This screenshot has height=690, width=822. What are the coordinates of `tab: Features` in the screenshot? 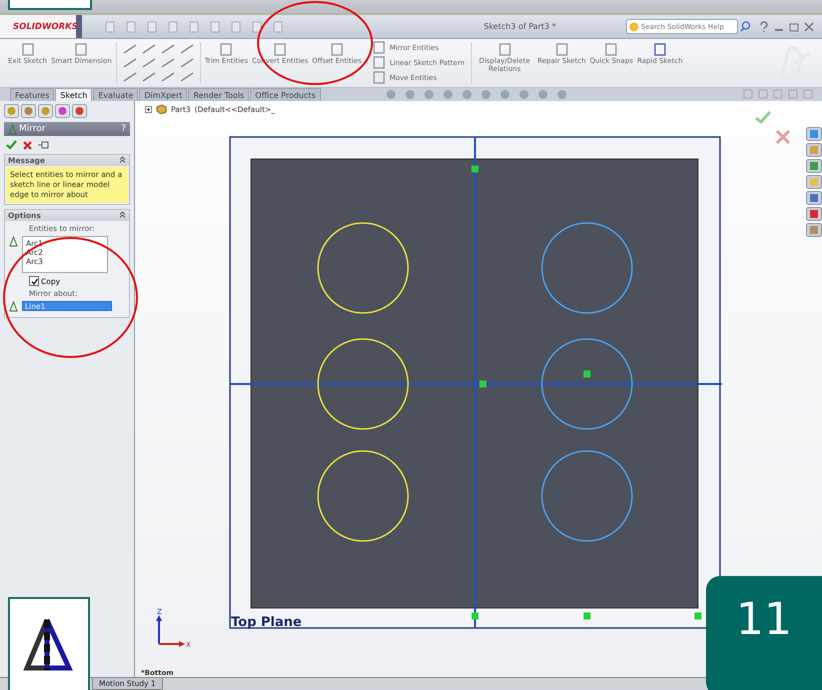 It's located at (32, 94).